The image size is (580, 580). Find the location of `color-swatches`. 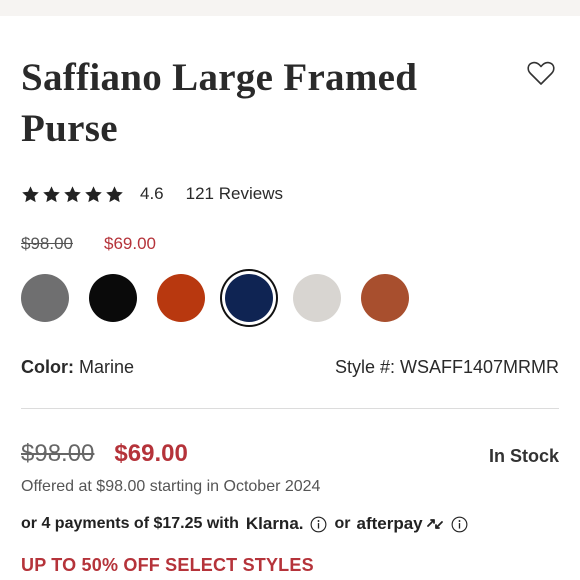

color-swatches is located at coordinates (225, 298).